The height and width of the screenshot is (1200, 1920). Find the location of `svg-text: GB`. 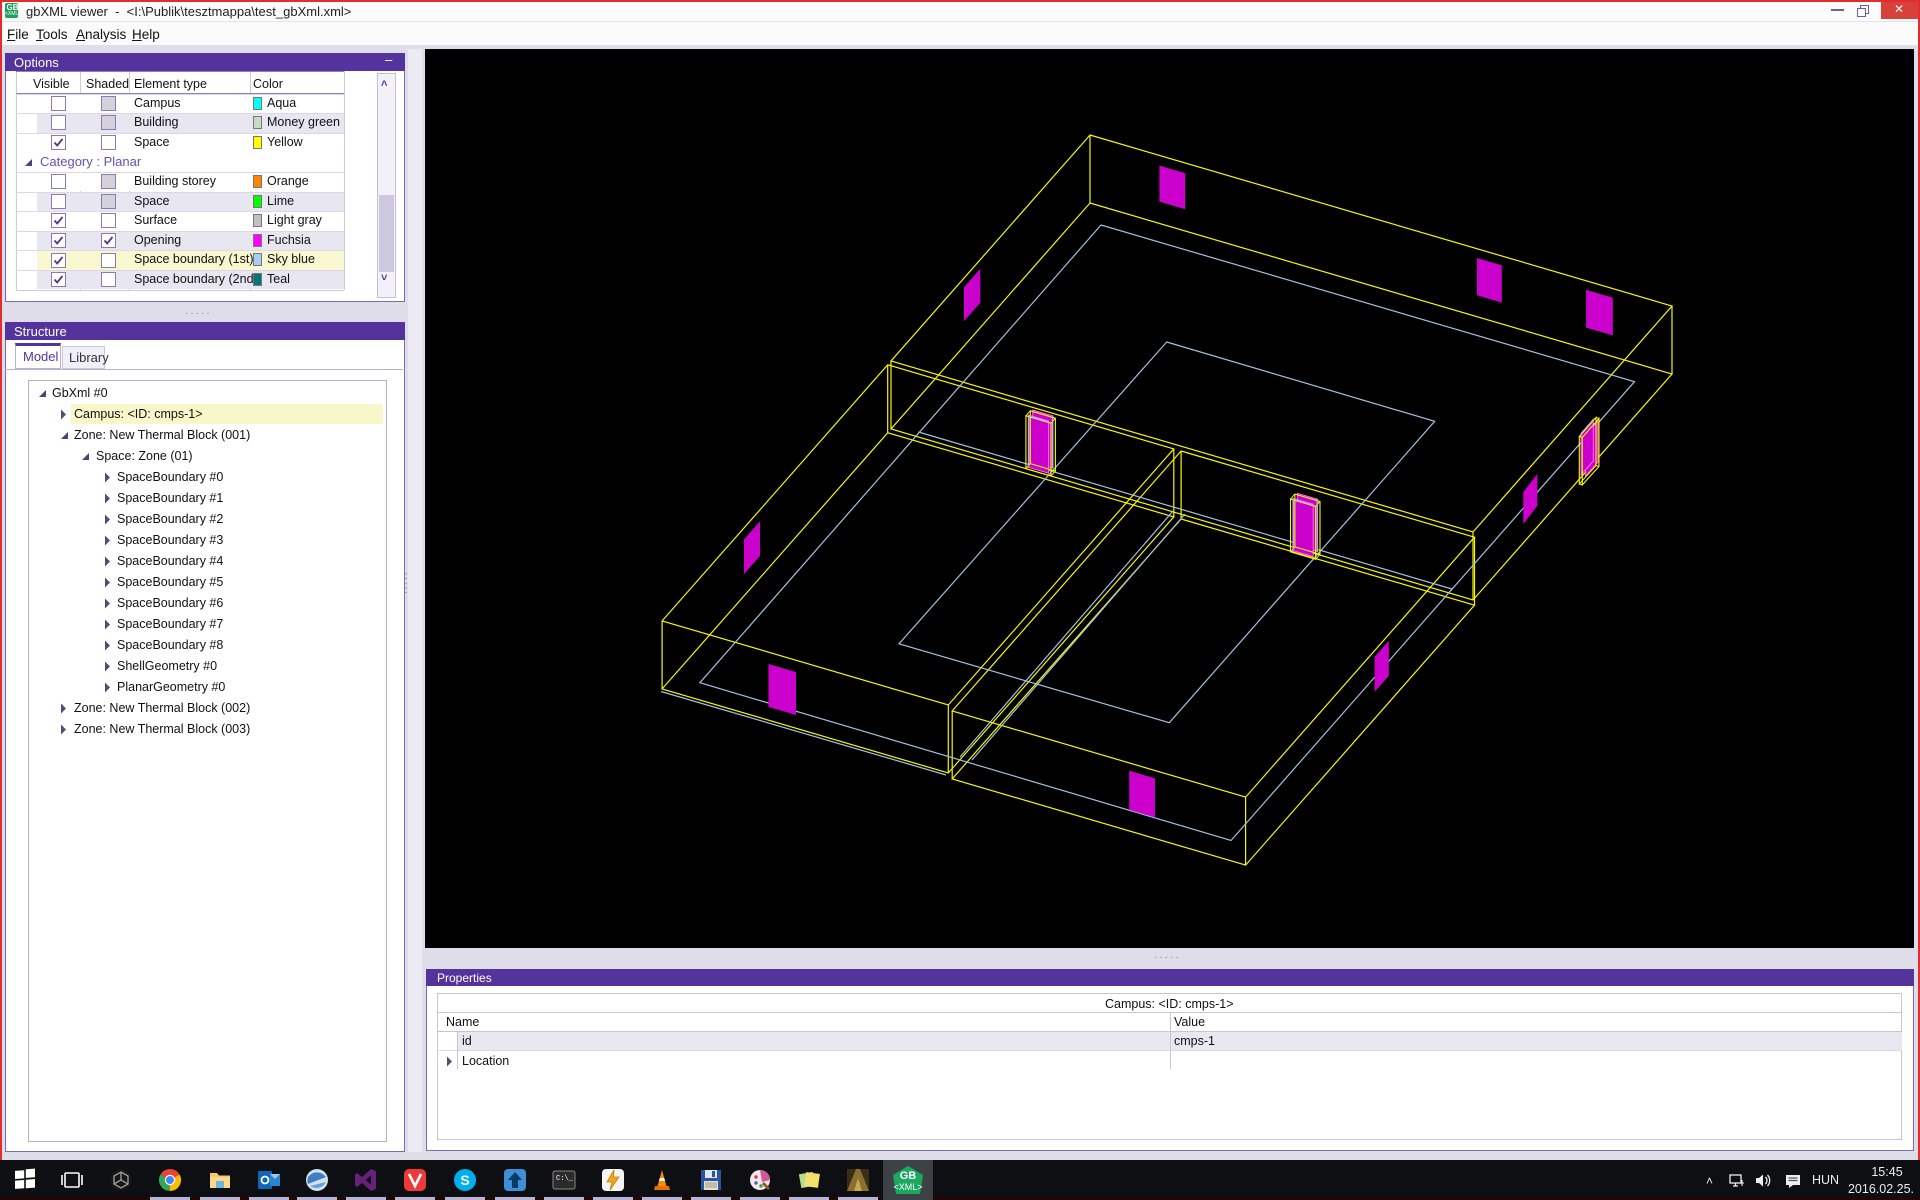

svg-text: GB is located at coordinates (908, 1176).